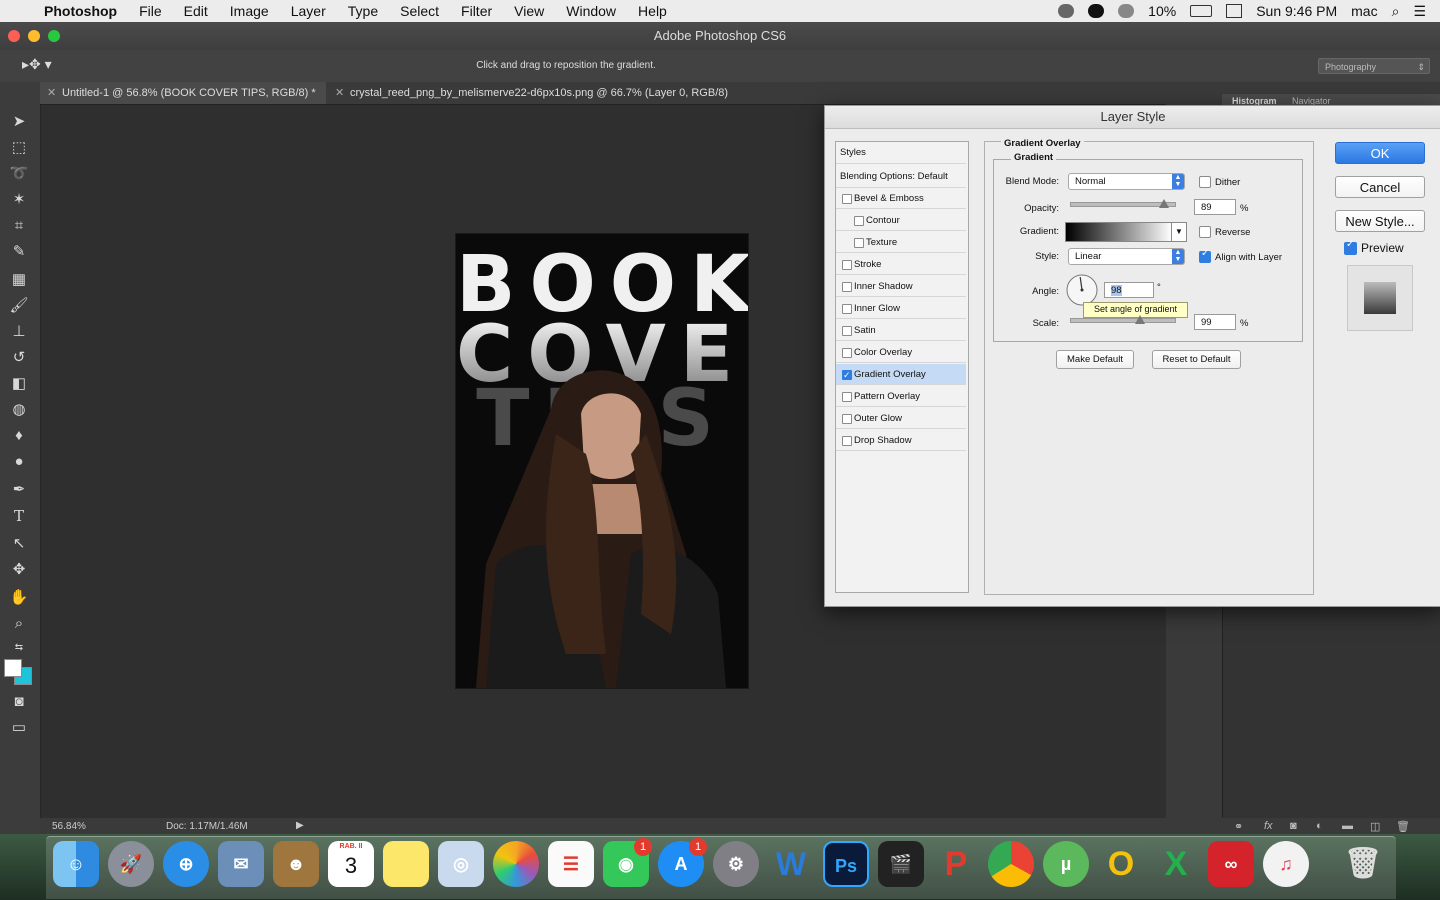  What do you see at coordinates (1350, 247) in the screenshot?
I see `preview-checkbox` at bounding box center [1350, 247].